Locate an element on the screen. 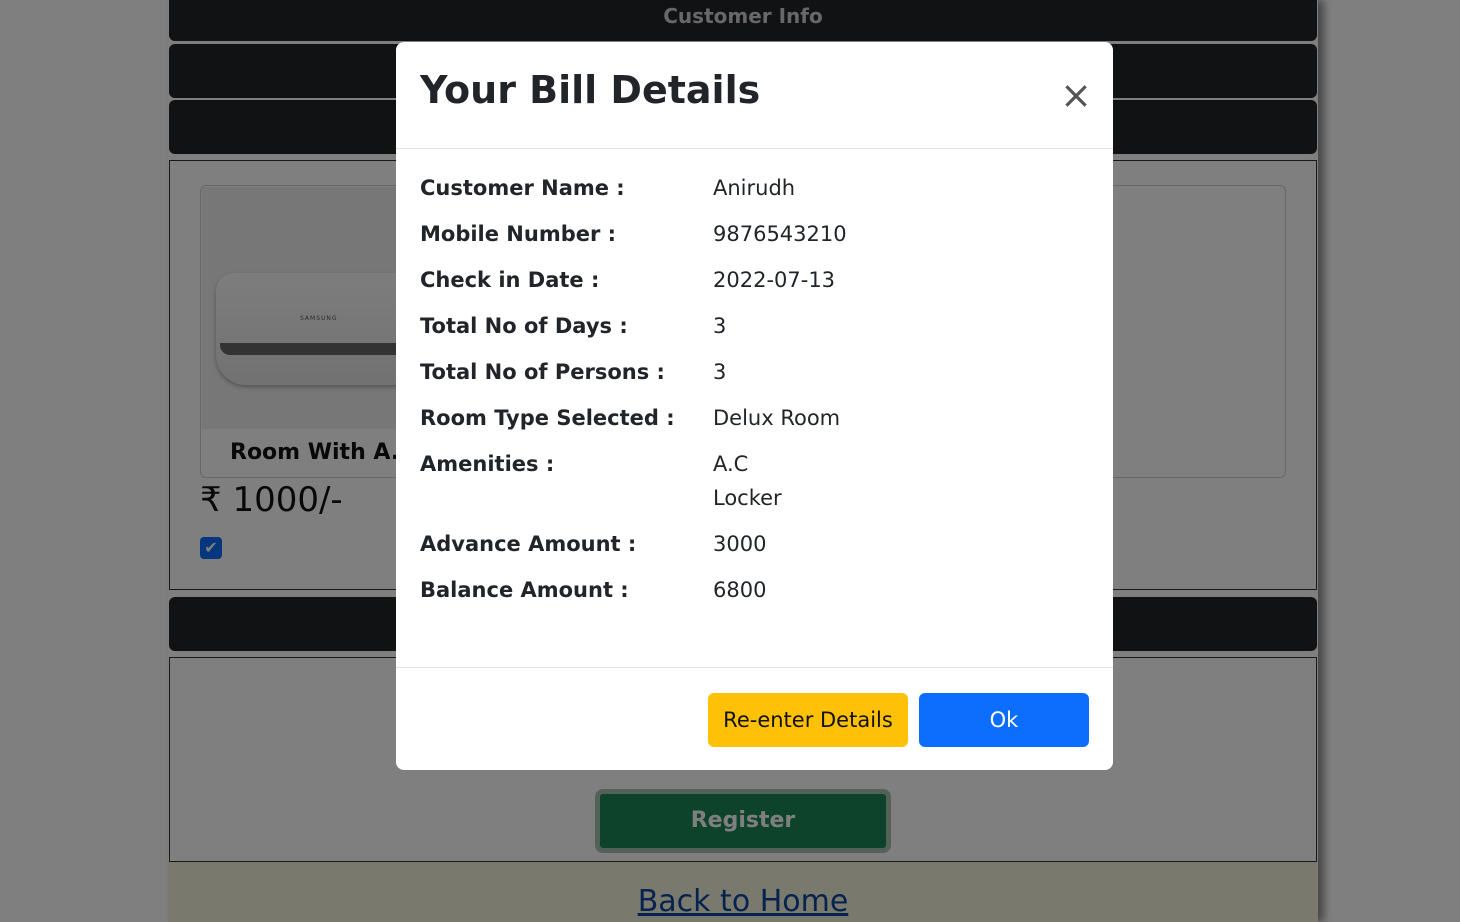 The height and width of the screenshot is (922, 1460). detail-label: Total No of Days : is located at coordinates (524, 326).